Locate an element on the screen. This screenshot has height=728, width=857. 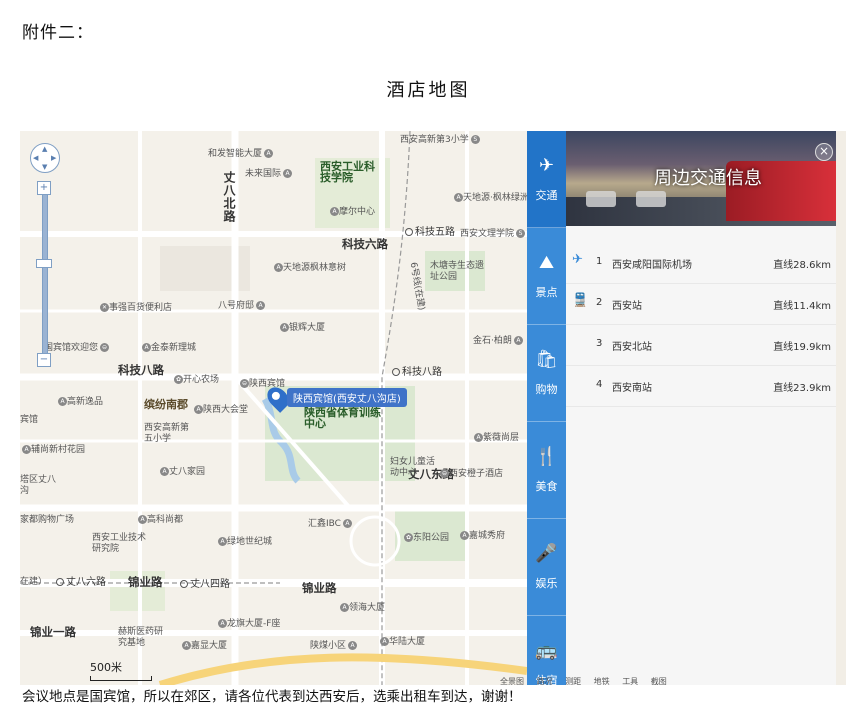
poi-label: 家都购物广场 is located at coordinates (47, 520).